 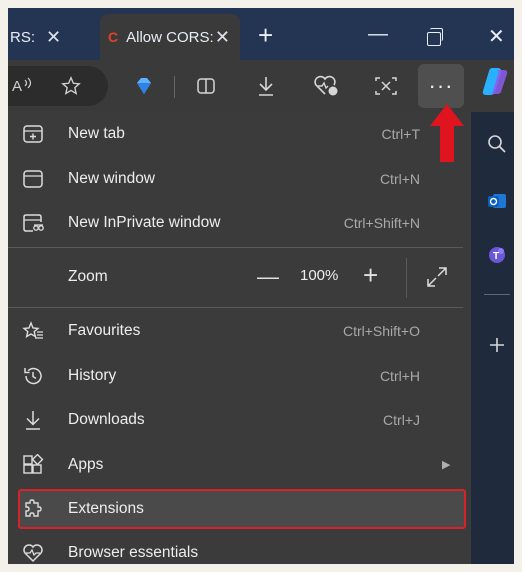 What do you see at coordinates (234, 376) in the screenshot?
I see `menu-item-history: History Ctrl+H` at bounding box center [234, 376].